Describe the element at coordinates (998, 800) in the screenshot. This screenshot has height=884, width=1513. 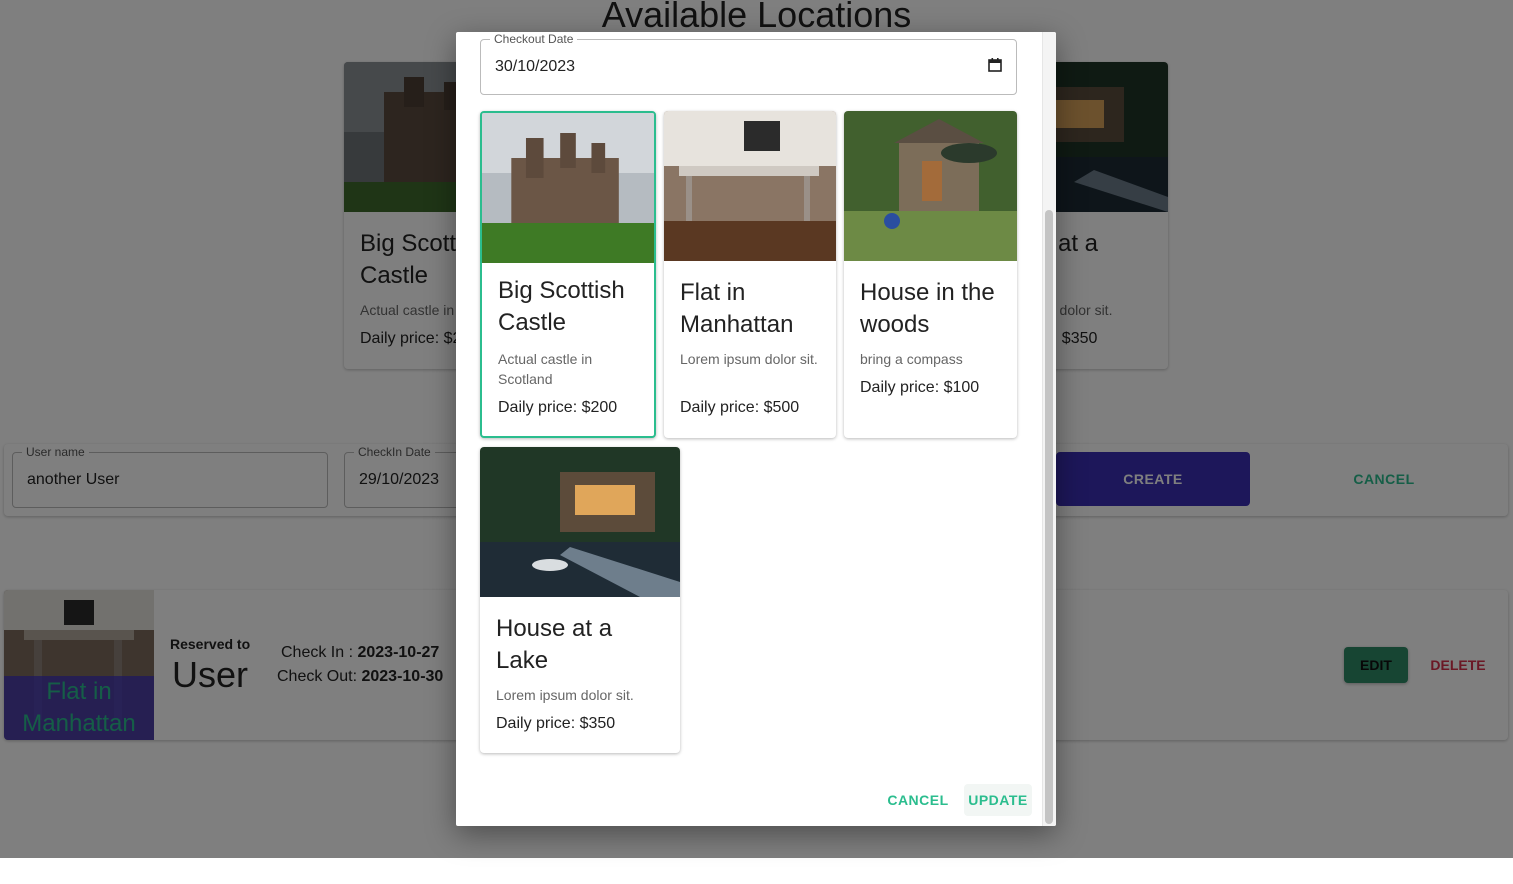
I see `dialog-update-button: UPDATE` at that location.